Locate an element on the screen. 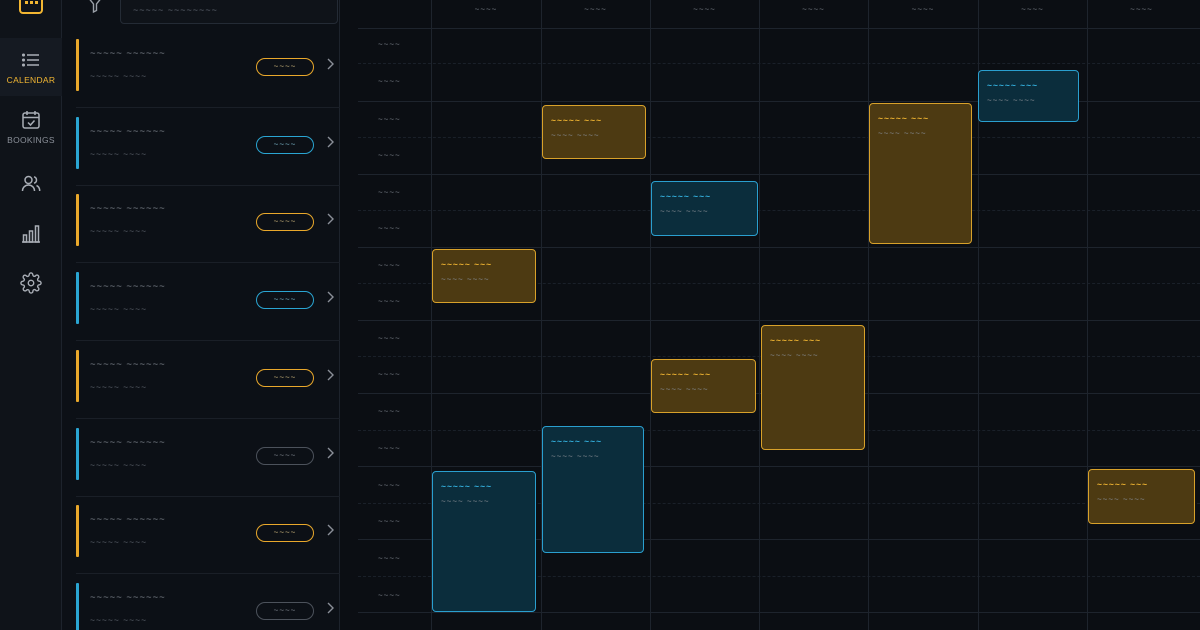 This screenshot has height=630, width=1200. bar-chart-icon is located at coordinates (31, 234).